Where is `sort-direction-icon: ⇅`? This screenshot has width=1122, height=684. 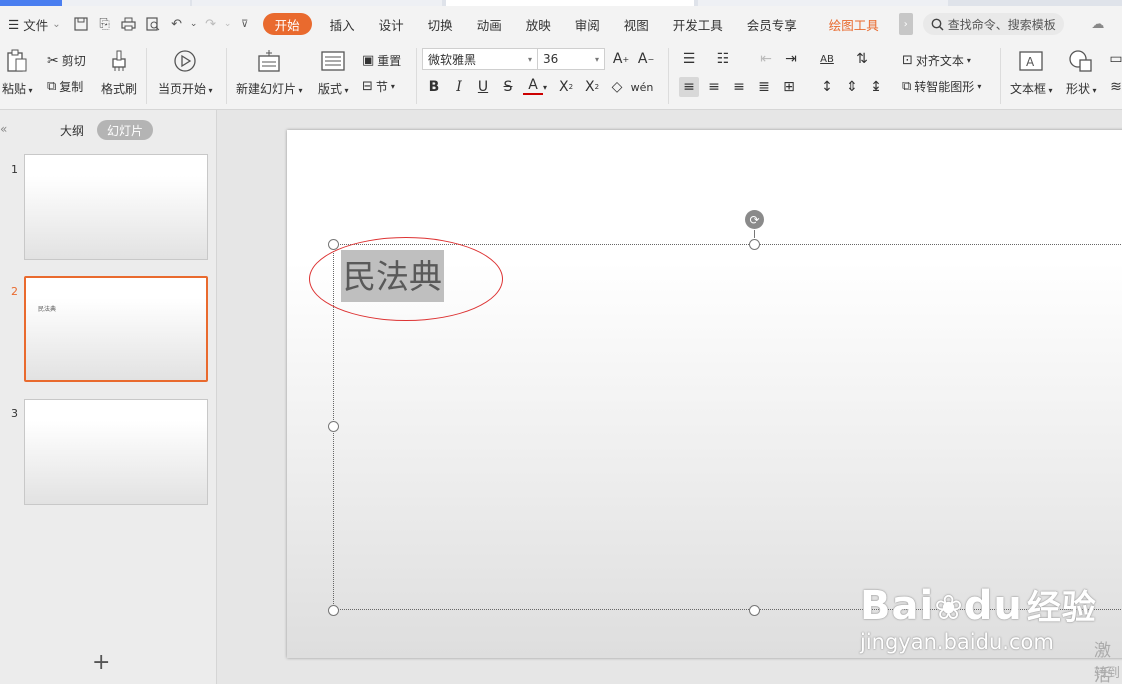 sort-direction-icon: ⇅ is located at coordinates (862, 59).